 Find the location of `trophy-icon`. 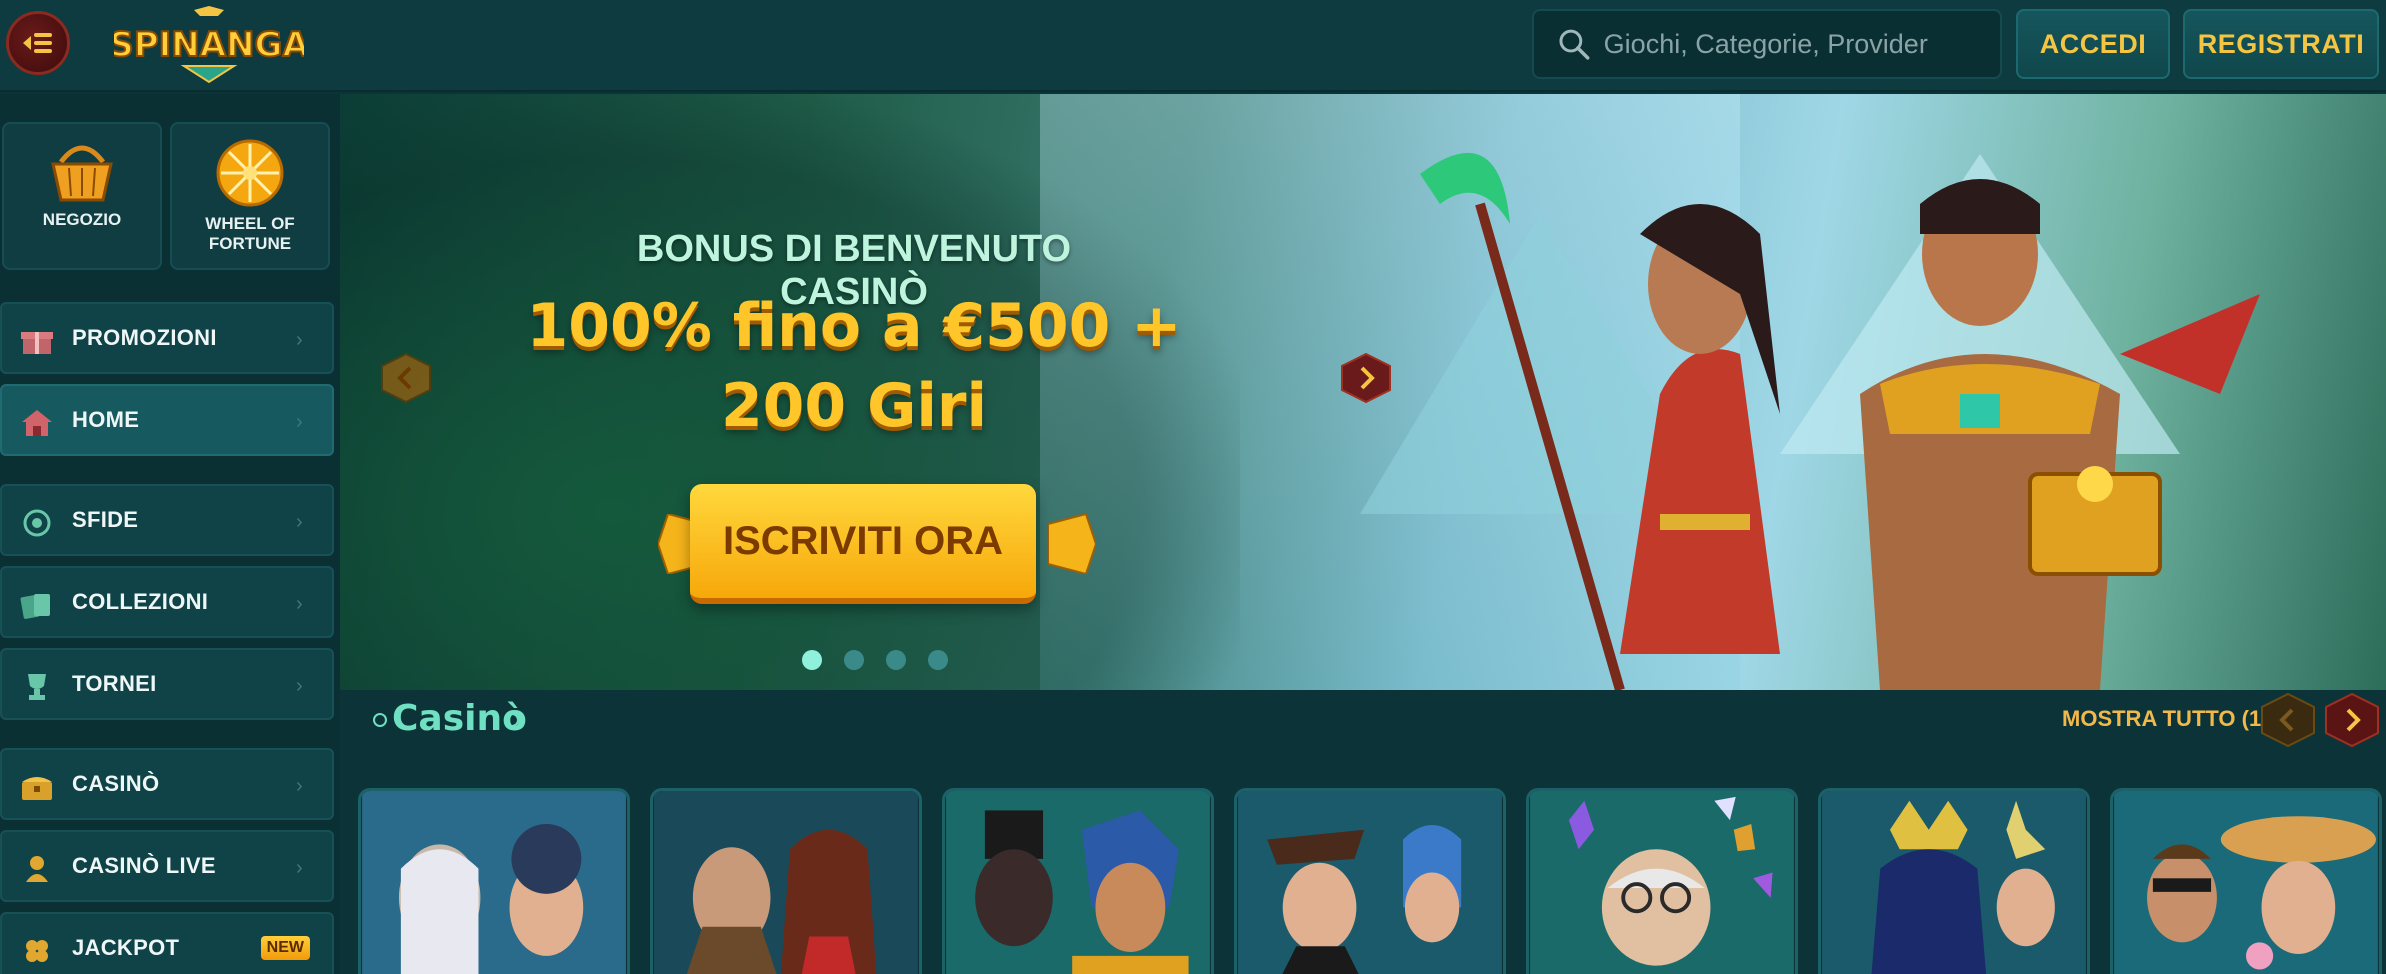

trophy-icon is located at coordinates (37, 687).